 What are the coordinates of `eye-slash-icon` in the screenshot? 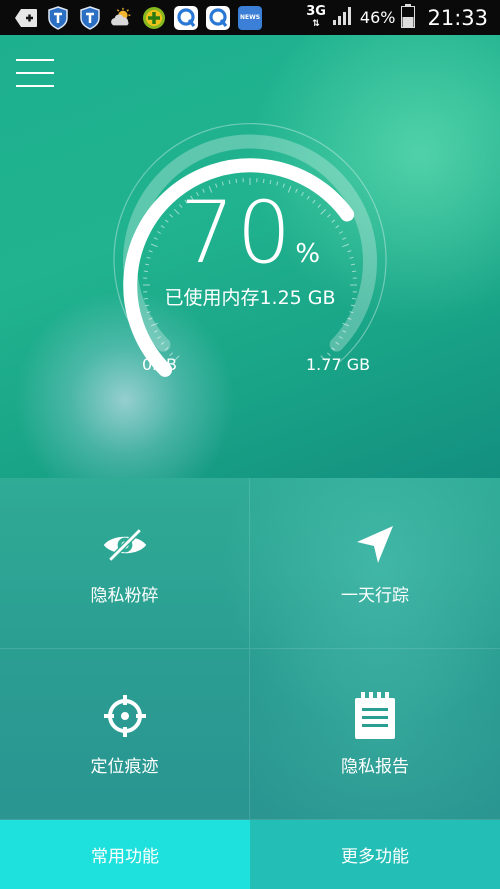 It's located at (125, 545).